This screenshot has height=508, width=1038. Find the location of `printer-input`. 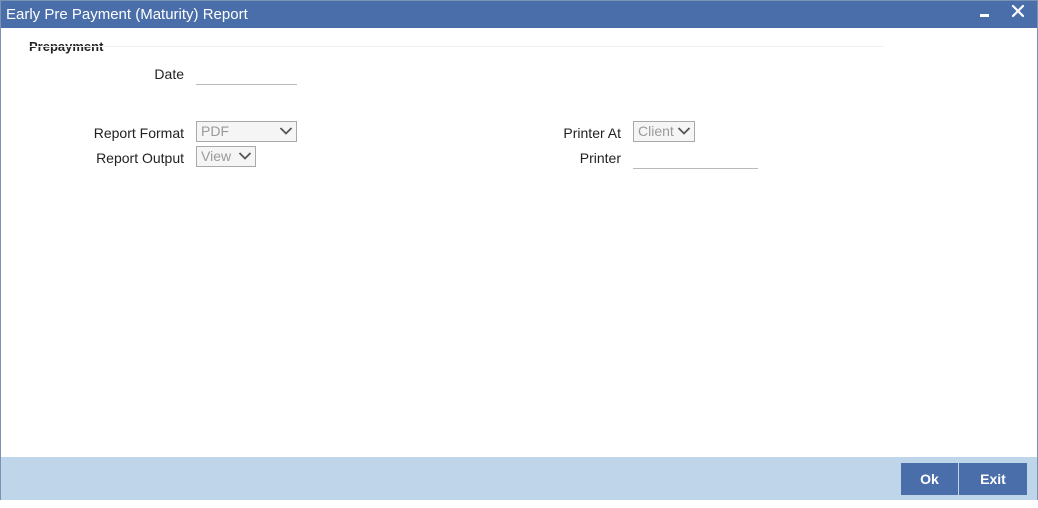

printer-input is located at coordinates (695, 160).